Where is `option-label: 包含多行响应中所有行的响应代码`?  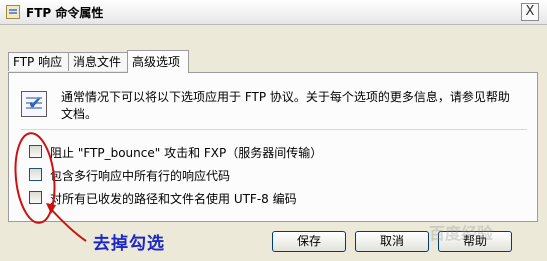
option-label: 包含多行响应中所有行的响应代码 is located at coordinates (140, 176).